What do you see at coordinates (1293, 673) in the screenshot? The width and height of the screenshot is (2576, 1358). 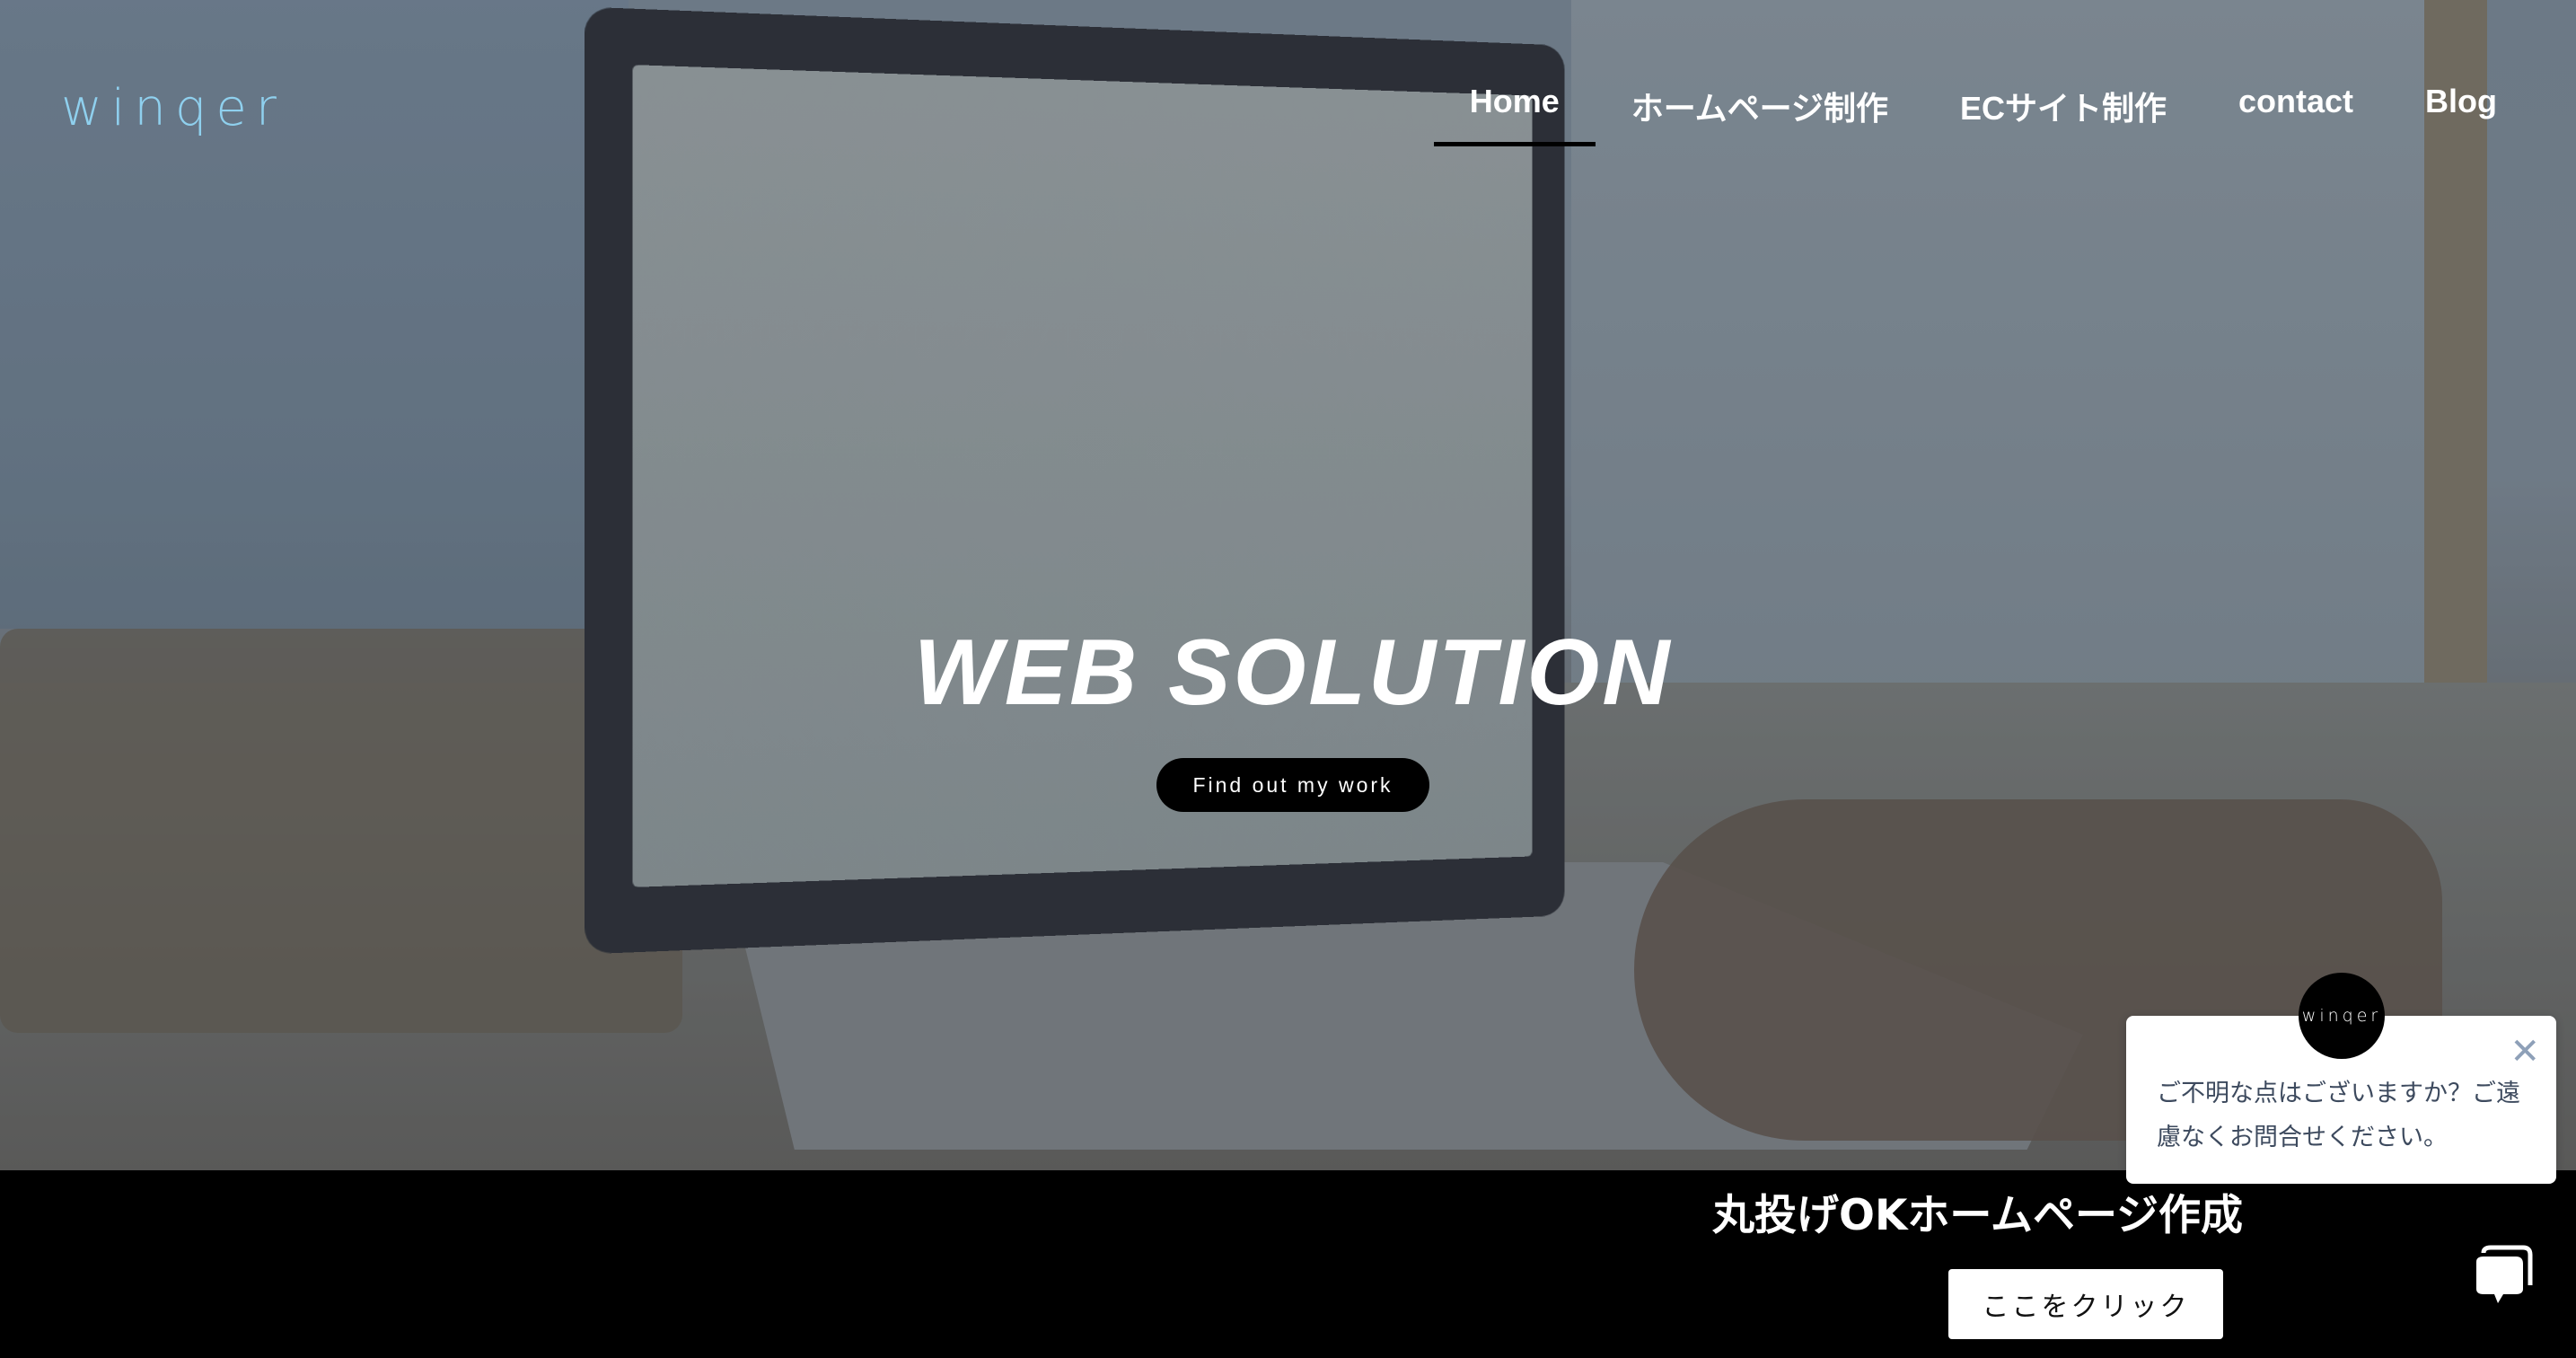 I see `hero-title: WEB SOLUTION` at bounding box center [1293, 673].